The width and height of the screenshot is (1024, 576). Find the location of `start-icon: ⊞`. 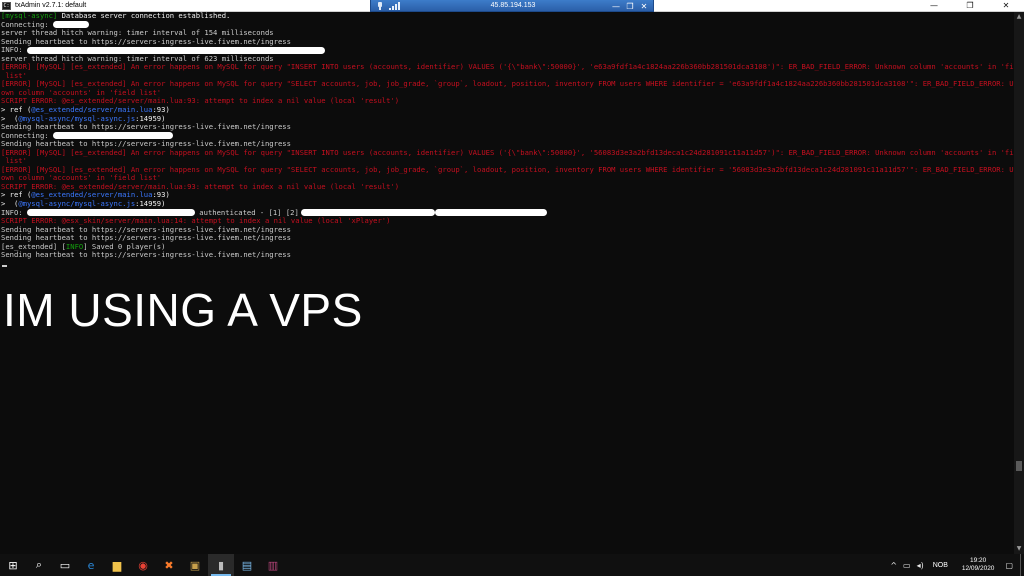

start-icon: ⊞ is located at coordinates (13, 565).